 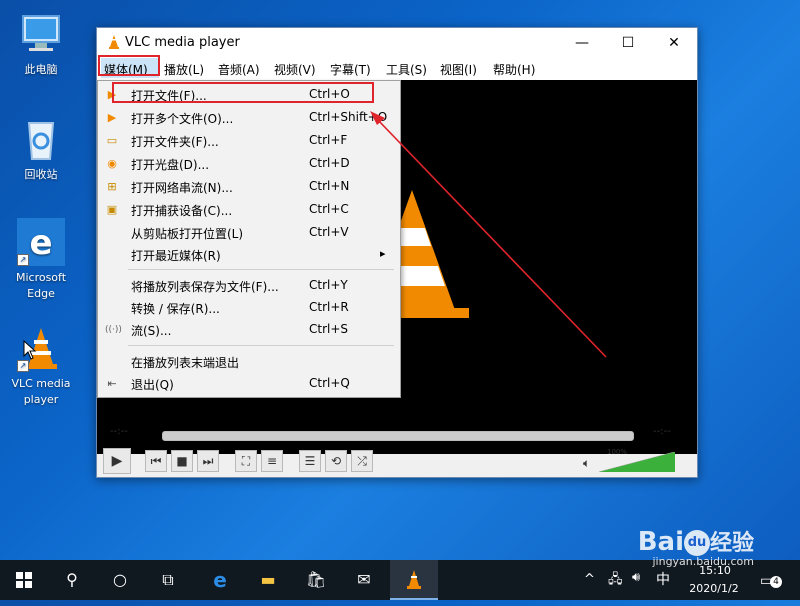 What do you see at coordinates (488, 234) in the screenshot?
I see `annotation-arrow` at bounding box center [488, 234].